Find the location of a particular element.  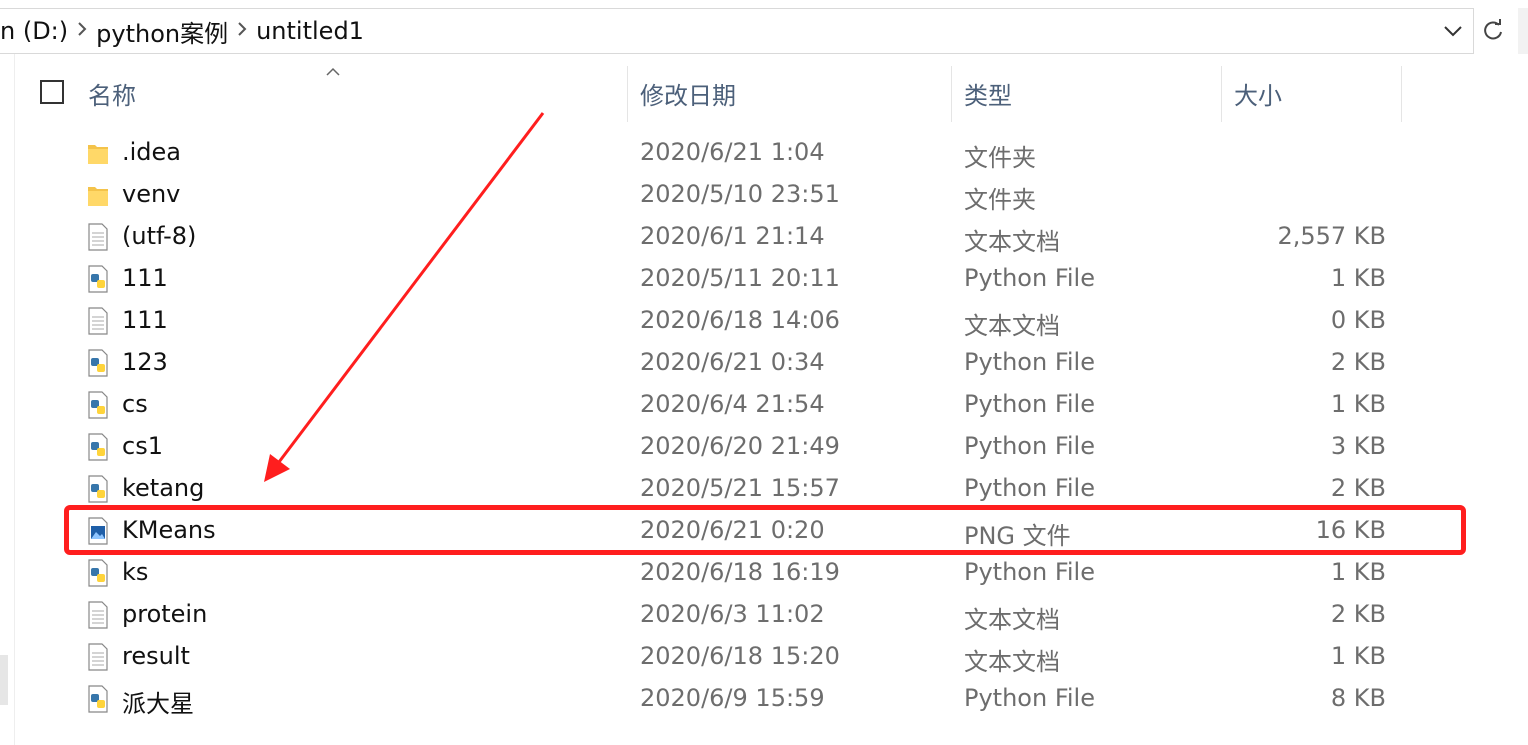

file-row: 派大星 2020/6/9 15:59 Python File 8 KB is located at coordinates (740, 699).